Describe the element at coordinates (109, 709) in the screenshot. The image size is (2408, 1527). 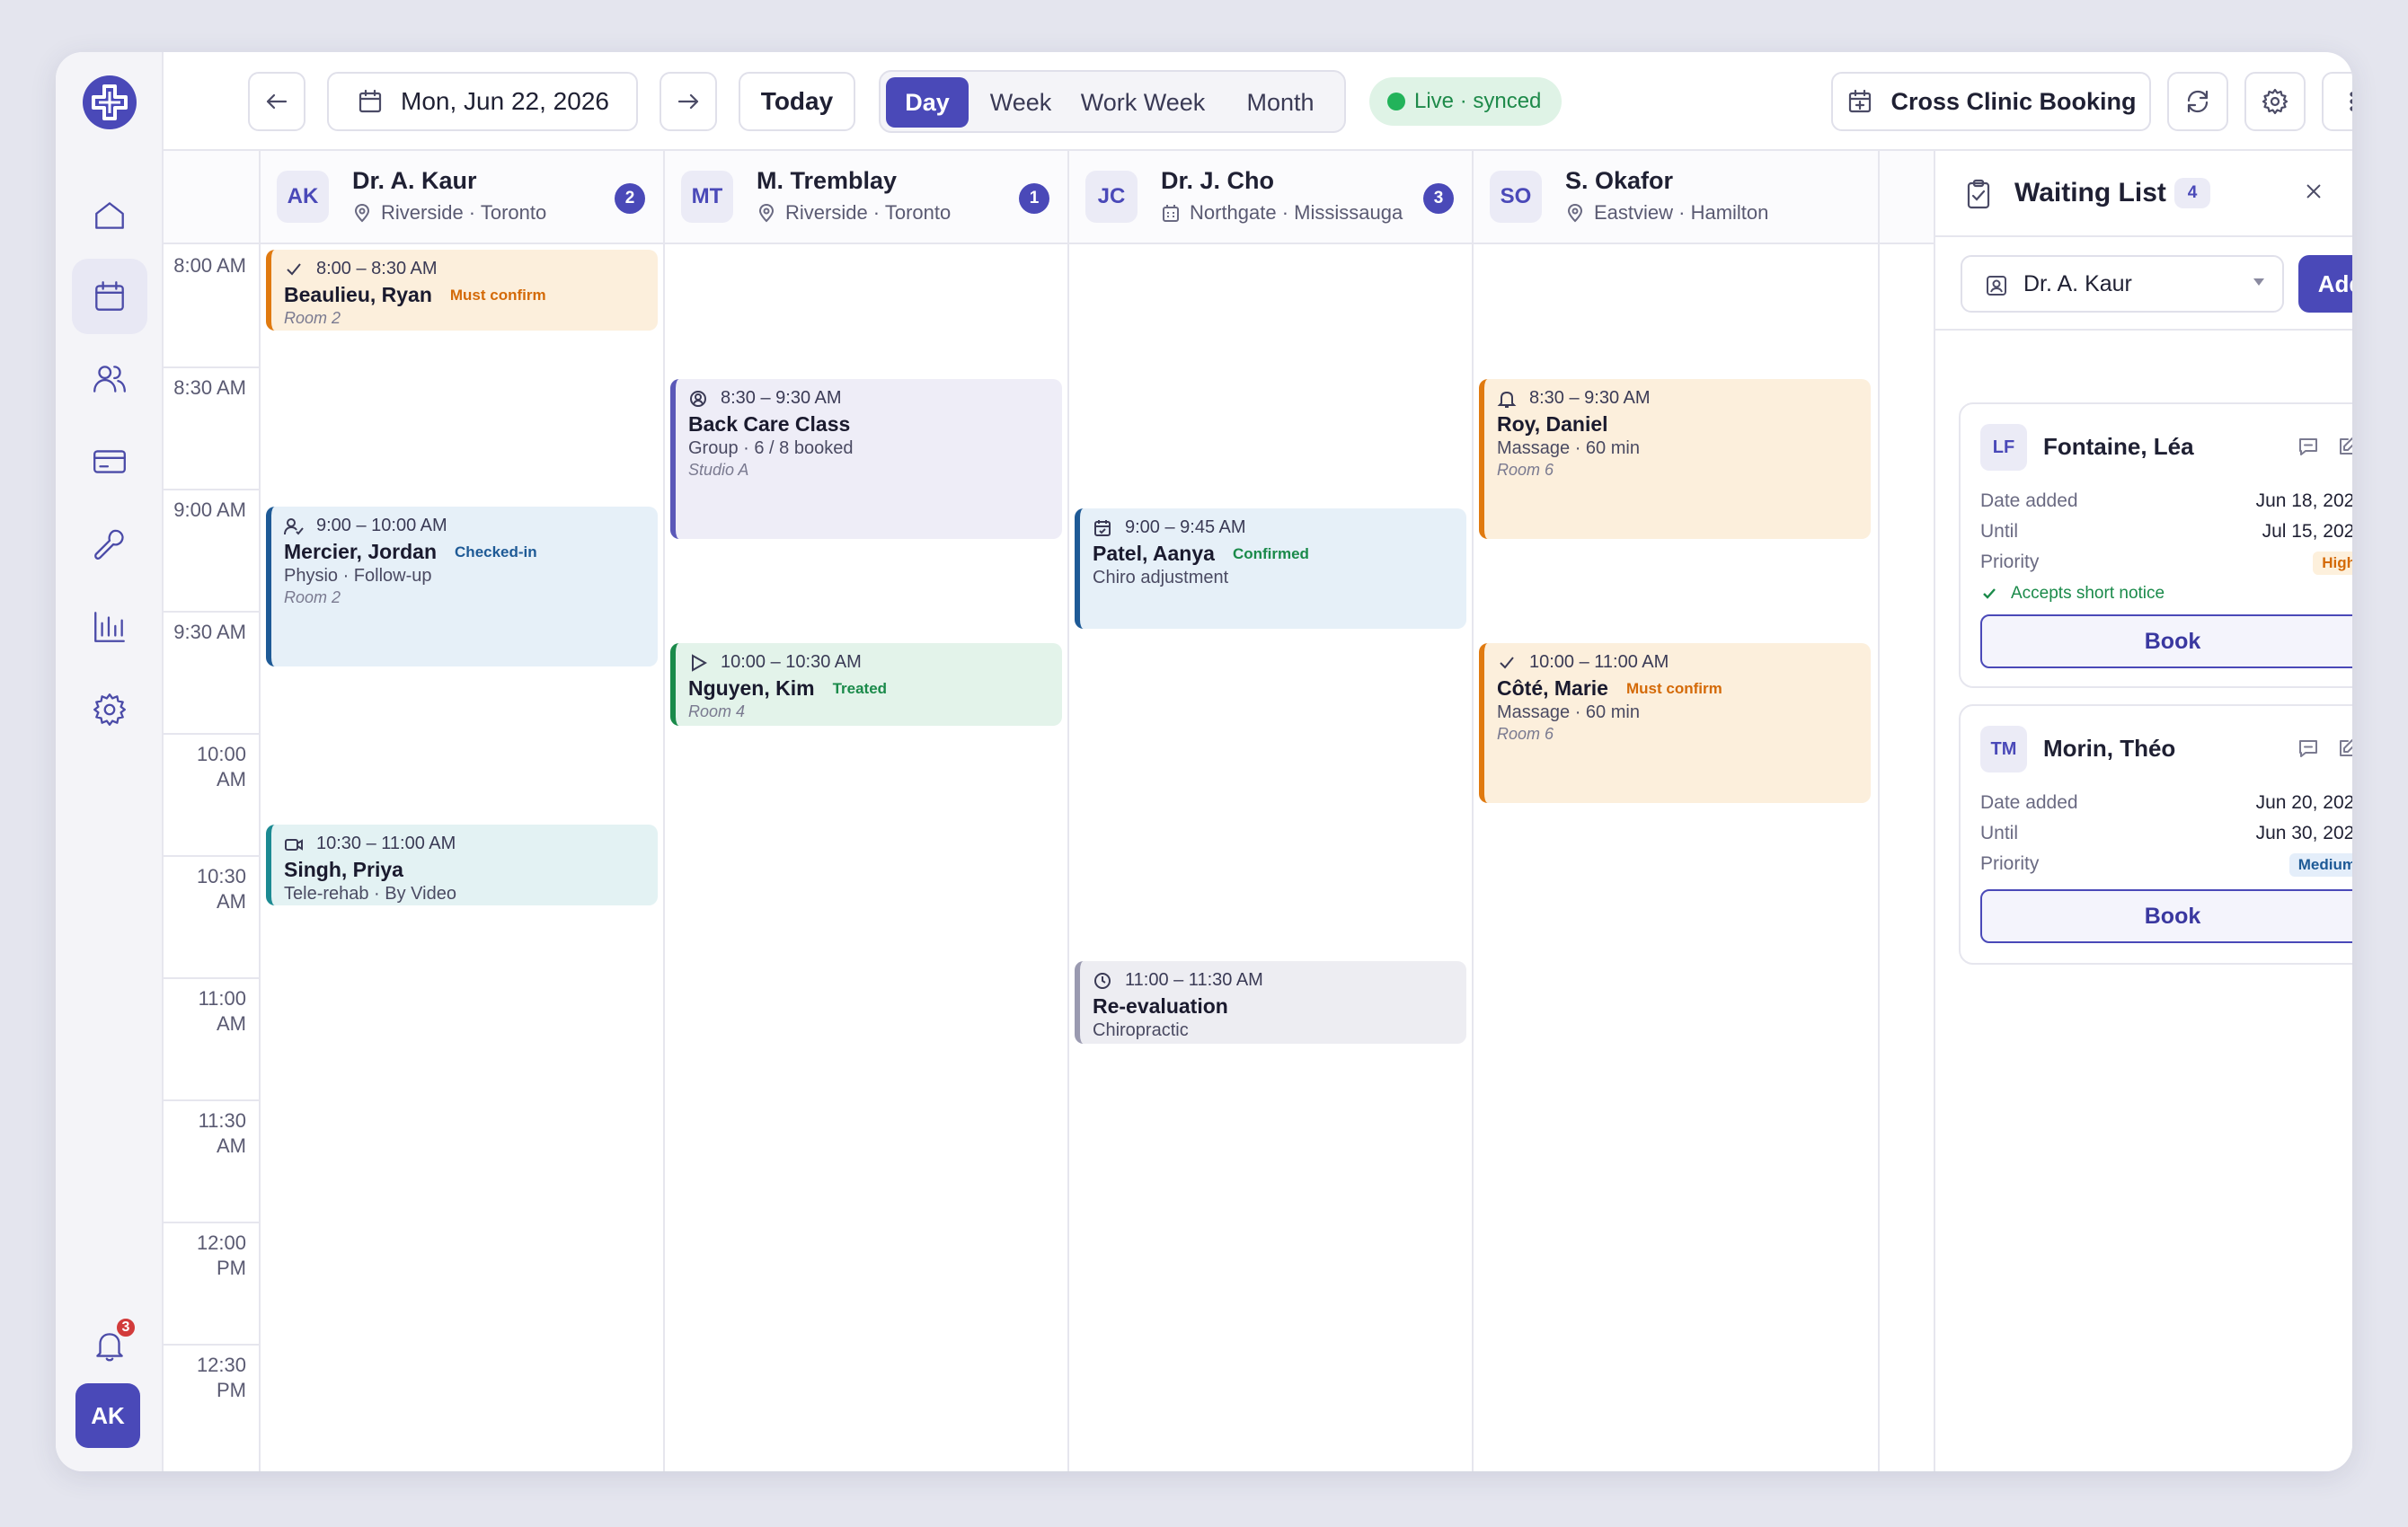
I see `nav-settings` at that location.